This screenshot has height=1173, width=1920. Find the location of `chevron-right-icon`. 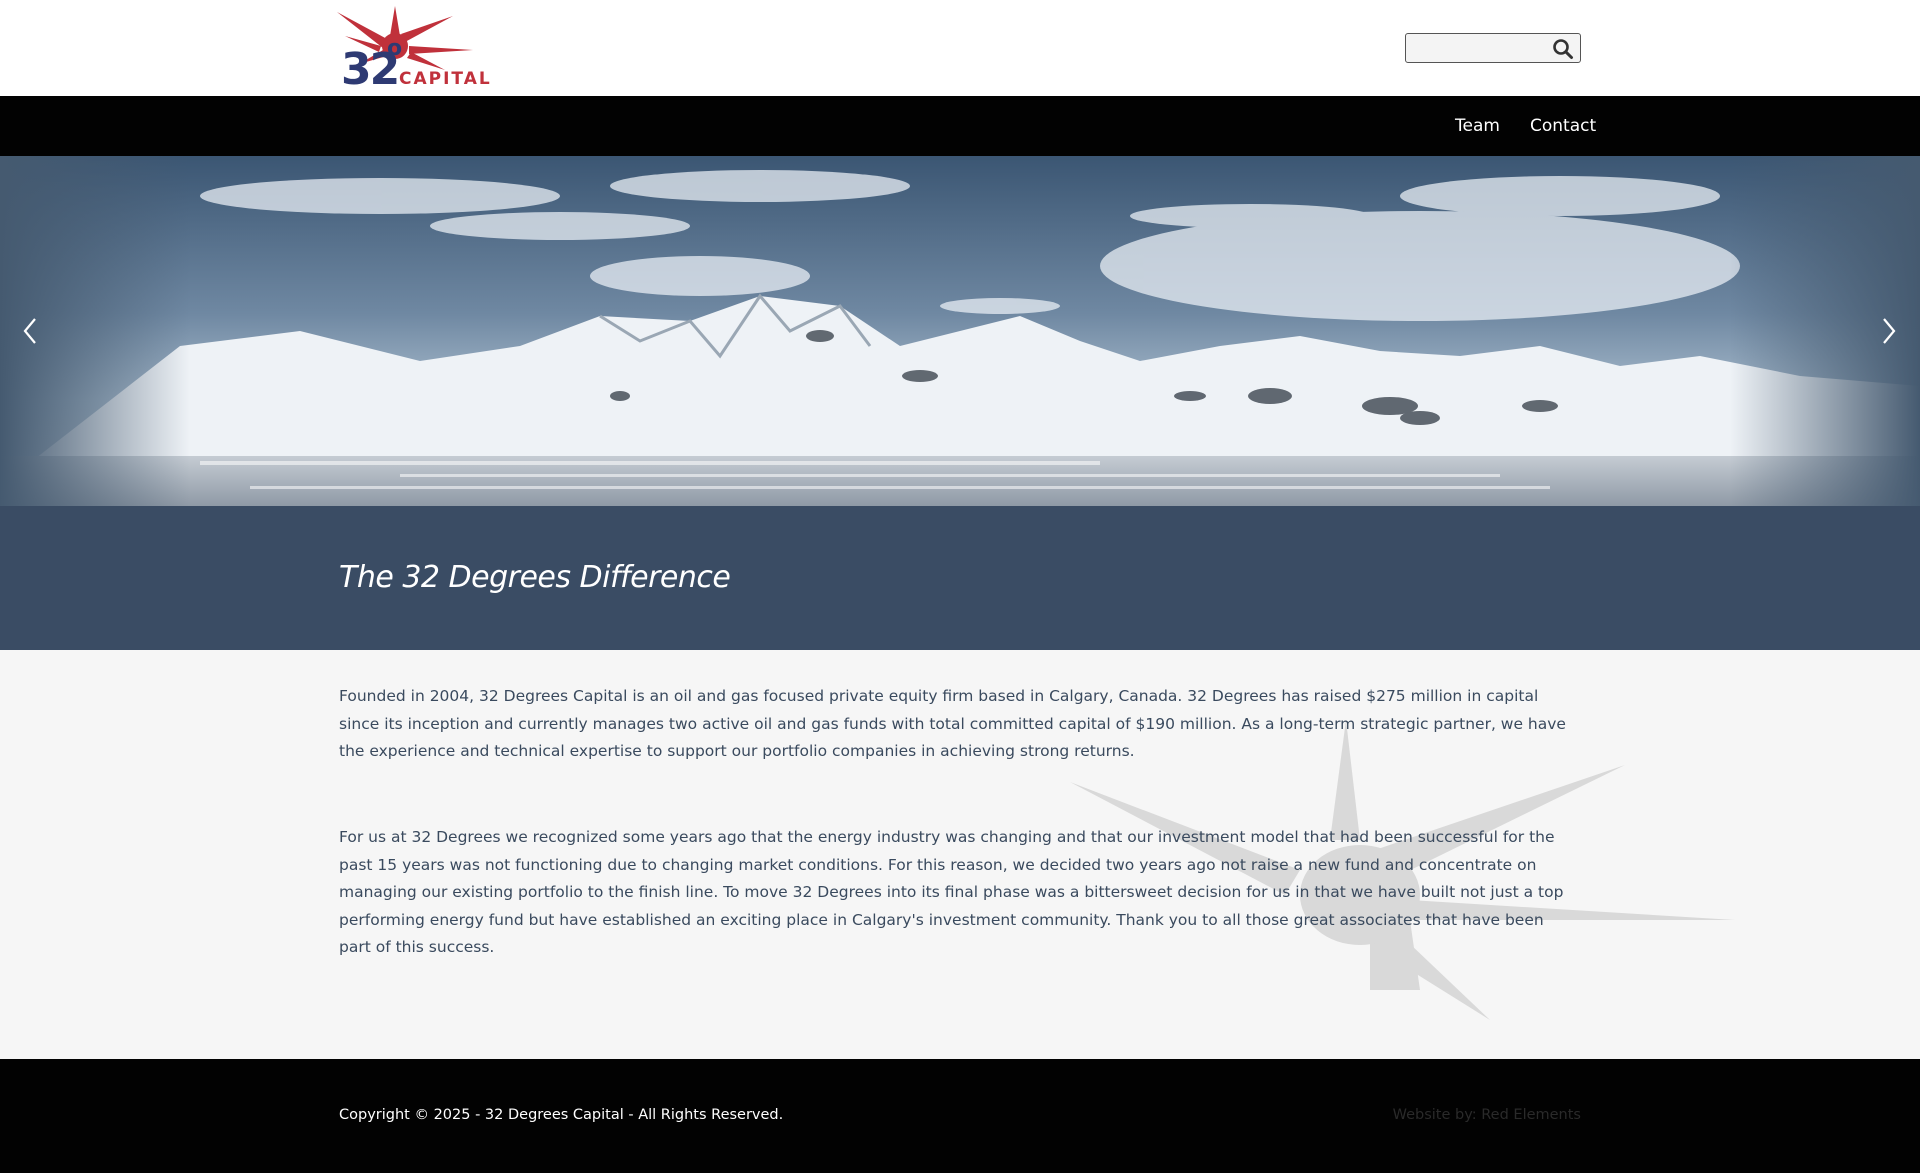

chevron-right-icon is located at coordinates (1888, 331).